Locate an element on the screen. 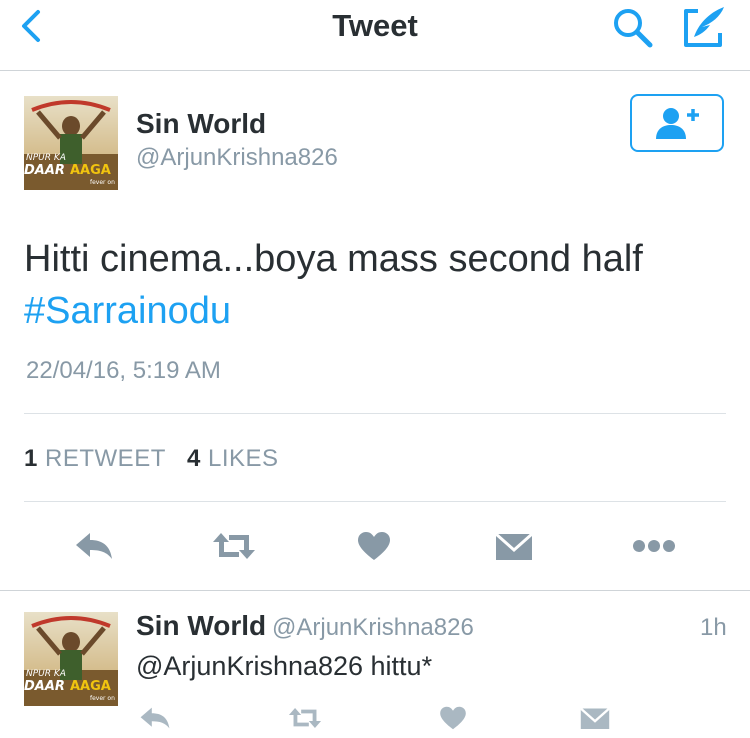  reply-avatar: NPUR KA DAAR AAGA fever on is located at coordinates (71, 659).